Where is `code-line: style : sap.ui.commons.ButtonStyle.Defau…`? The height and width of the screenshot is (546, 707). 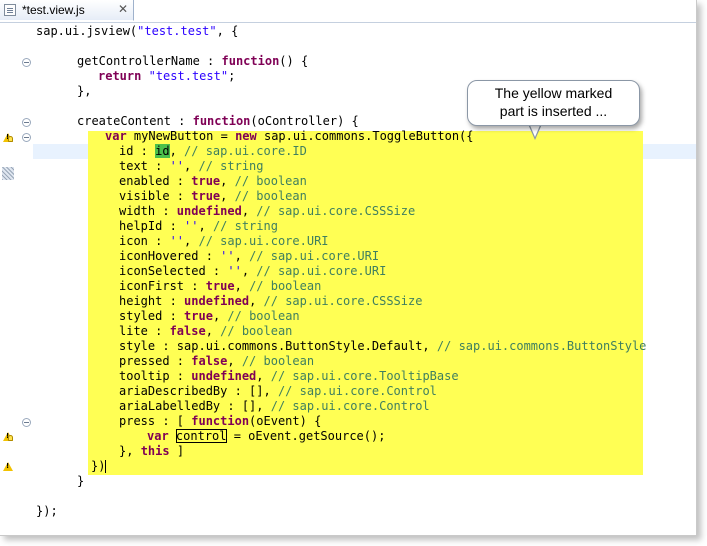
code-line: style : sap.ui.commons.ButtonStyle.Defau… is located at coordinates (383, 346).